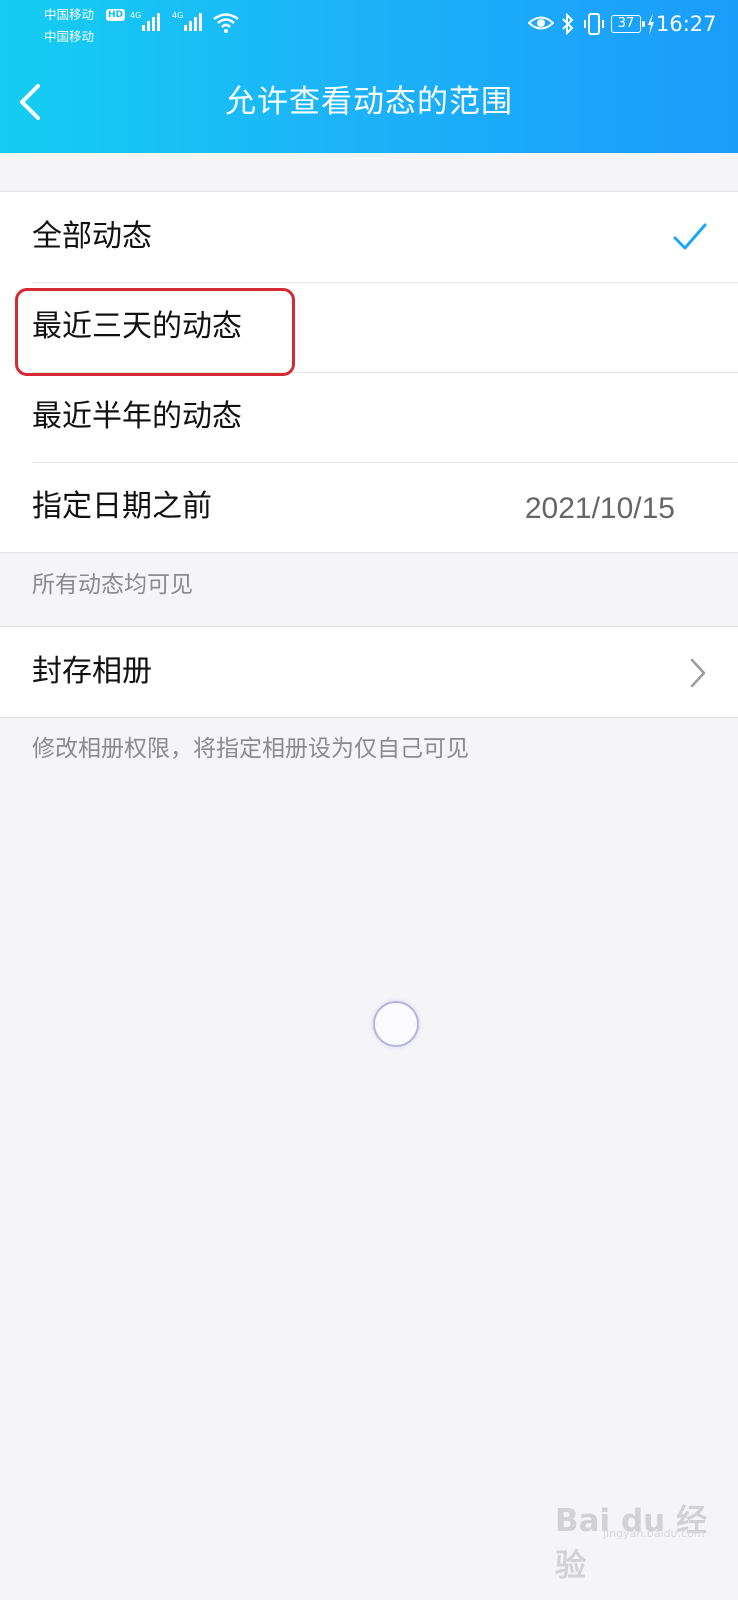 The image size is (738, 1600). What do you see at coordinates (92, 236) in the screenshot?
I see `option-label: 全部动态` at bounding box center [92, 236].